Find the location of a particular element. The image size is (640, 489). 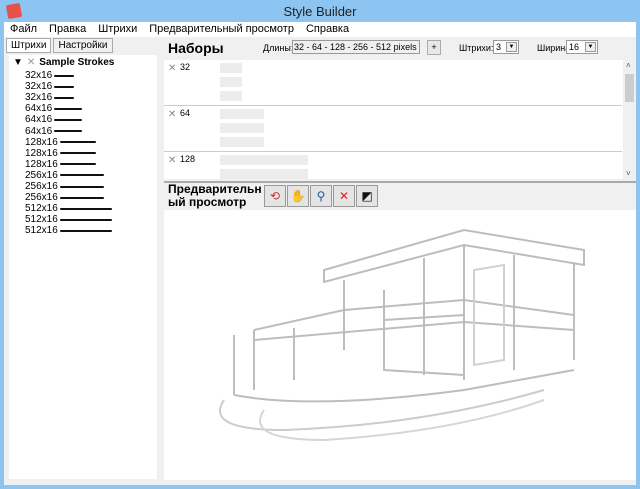

eraser-button: ◩ is located at coordinates (367, 196).